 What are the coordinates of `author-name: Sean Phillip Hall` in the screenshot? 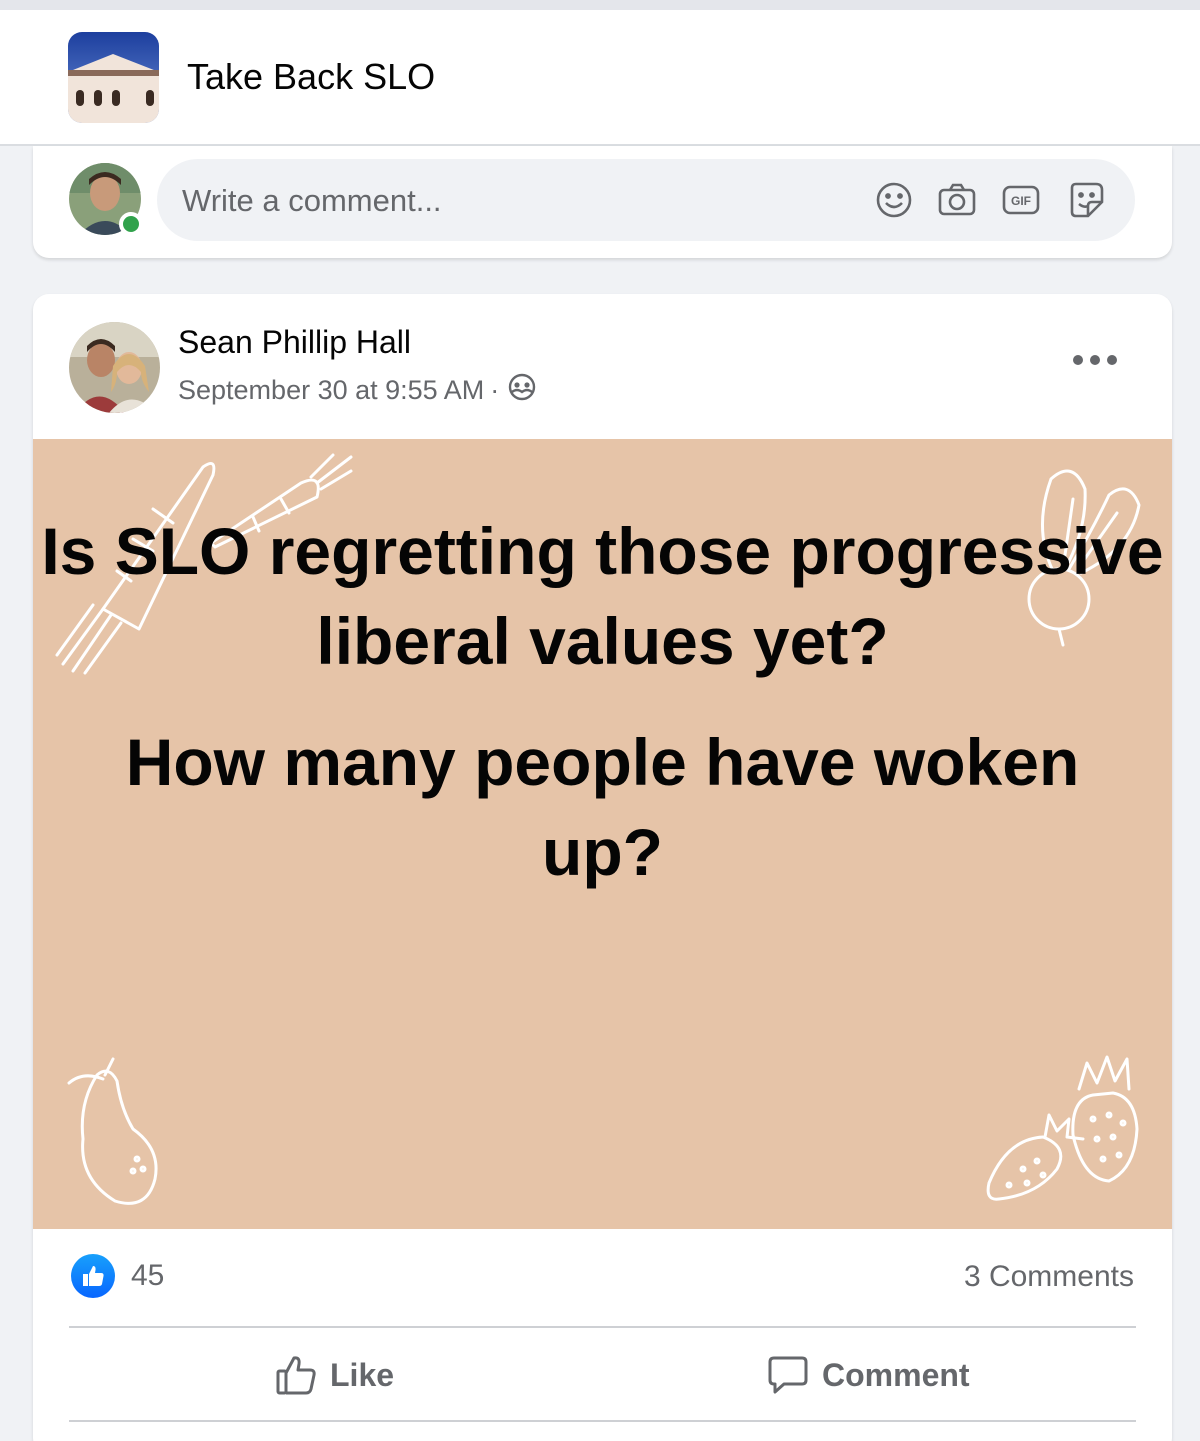 It's located at (294, 342).